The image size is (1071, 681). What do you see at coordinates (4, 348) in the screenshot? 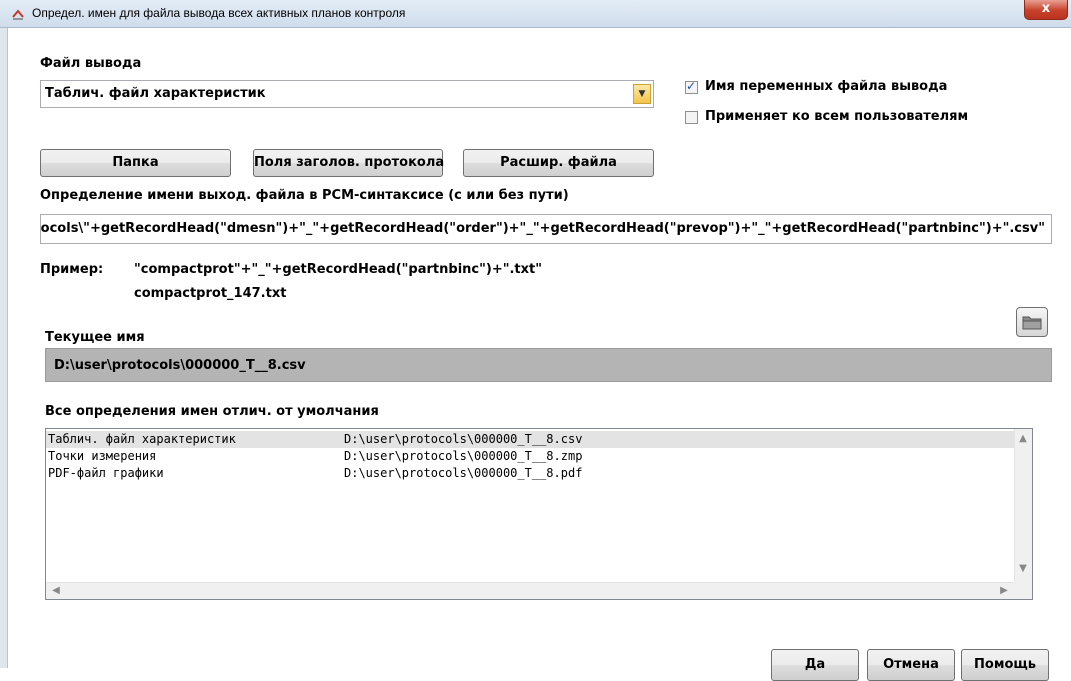
I see `window-frame` at bounding box center [4, 348].